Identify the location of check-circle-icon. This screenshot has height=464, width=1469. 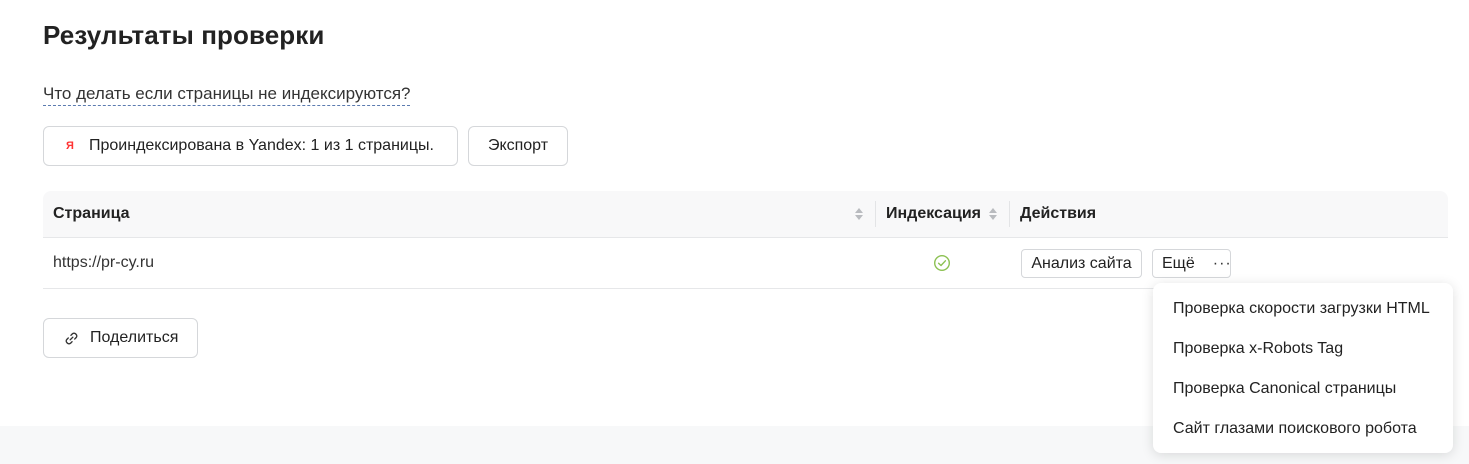
(942, 263).